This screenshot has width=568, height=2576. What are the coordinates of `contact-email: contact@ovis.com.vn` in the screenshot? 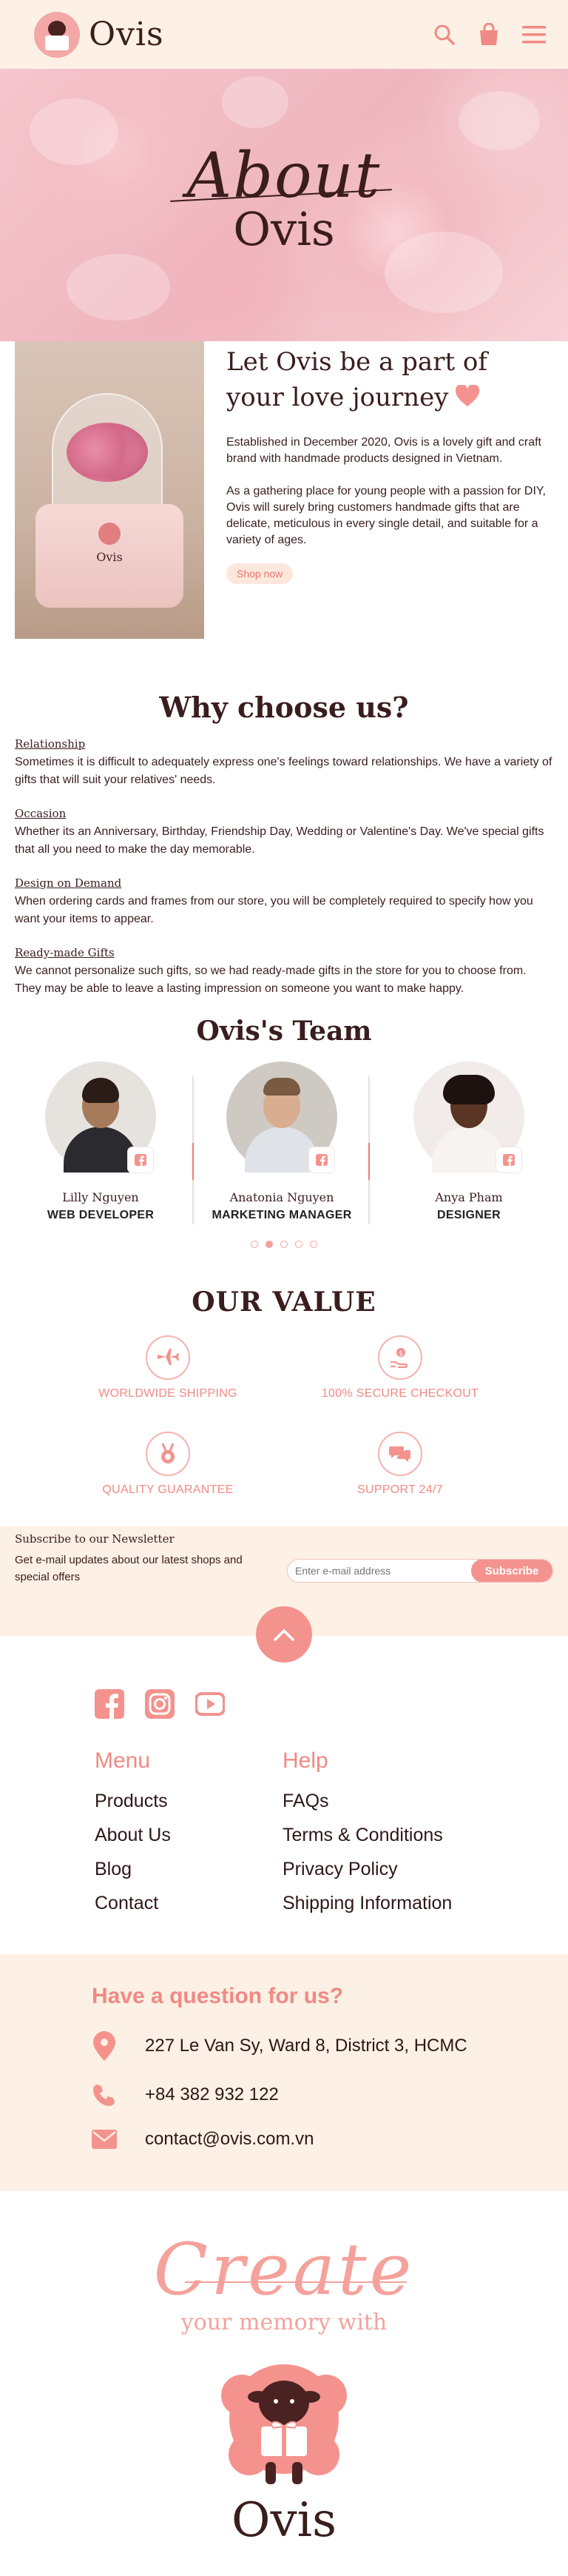 It's located at (230, 2139).